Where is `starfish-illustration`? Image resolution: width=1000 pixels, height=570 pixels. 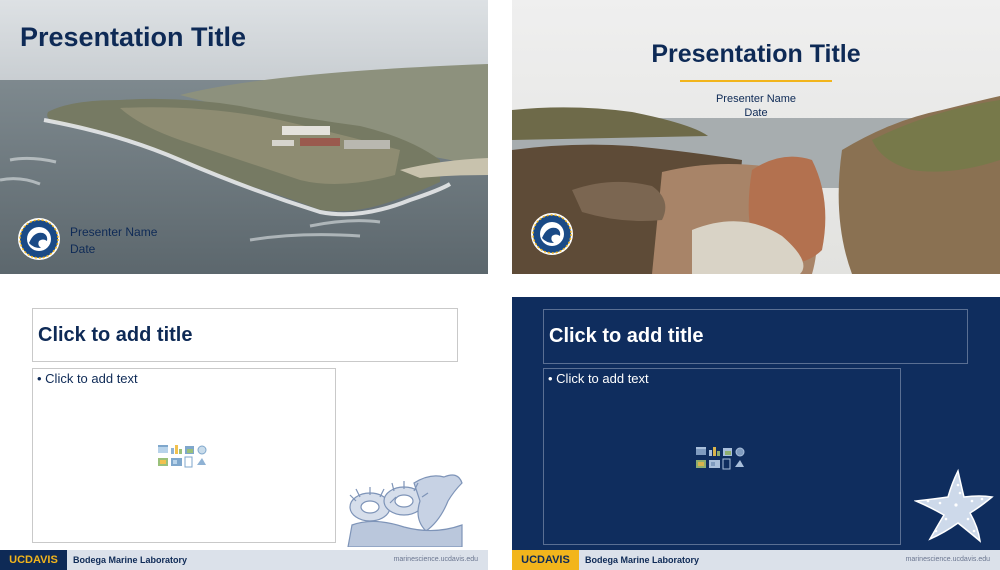
starfish-illustration is located at coordinates (954, 505).